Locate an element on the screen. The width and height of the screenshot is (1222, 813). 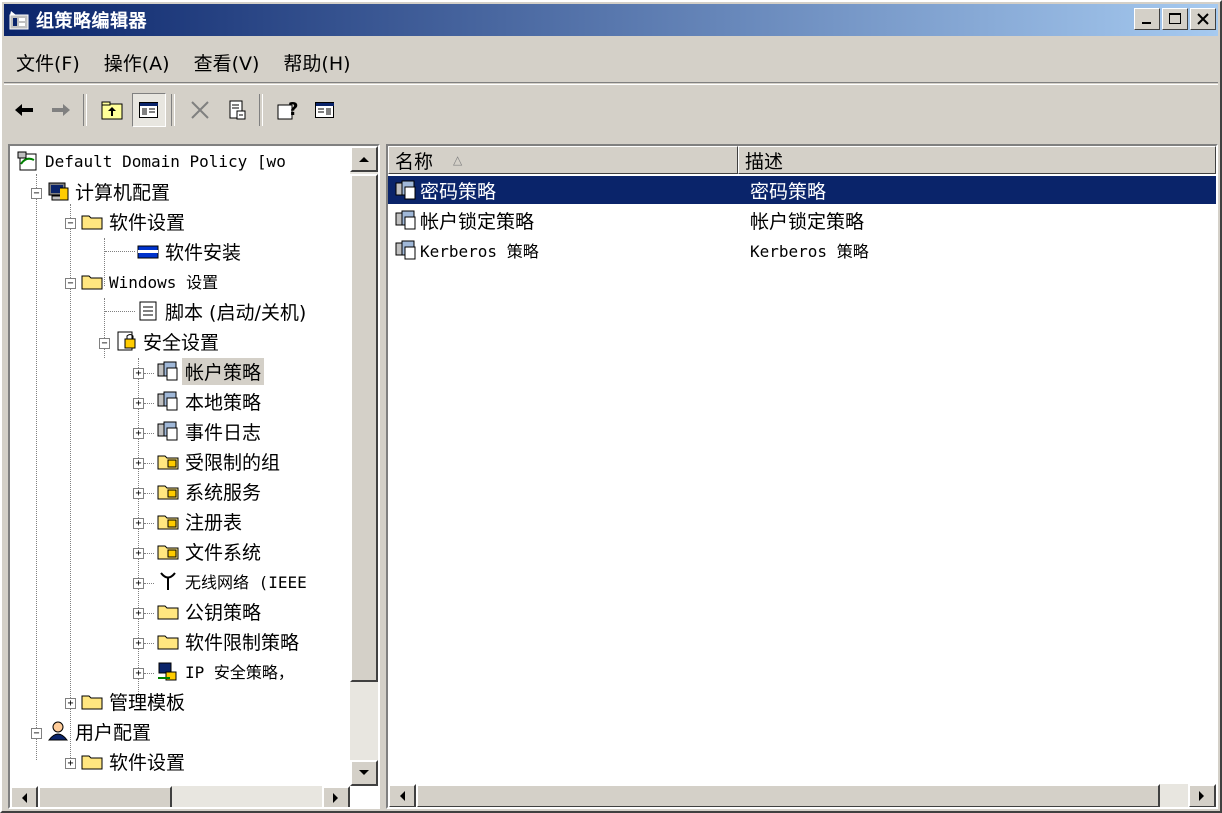
tree-node-admin-templates: 管理模板 is located at coordinates (134, 701).